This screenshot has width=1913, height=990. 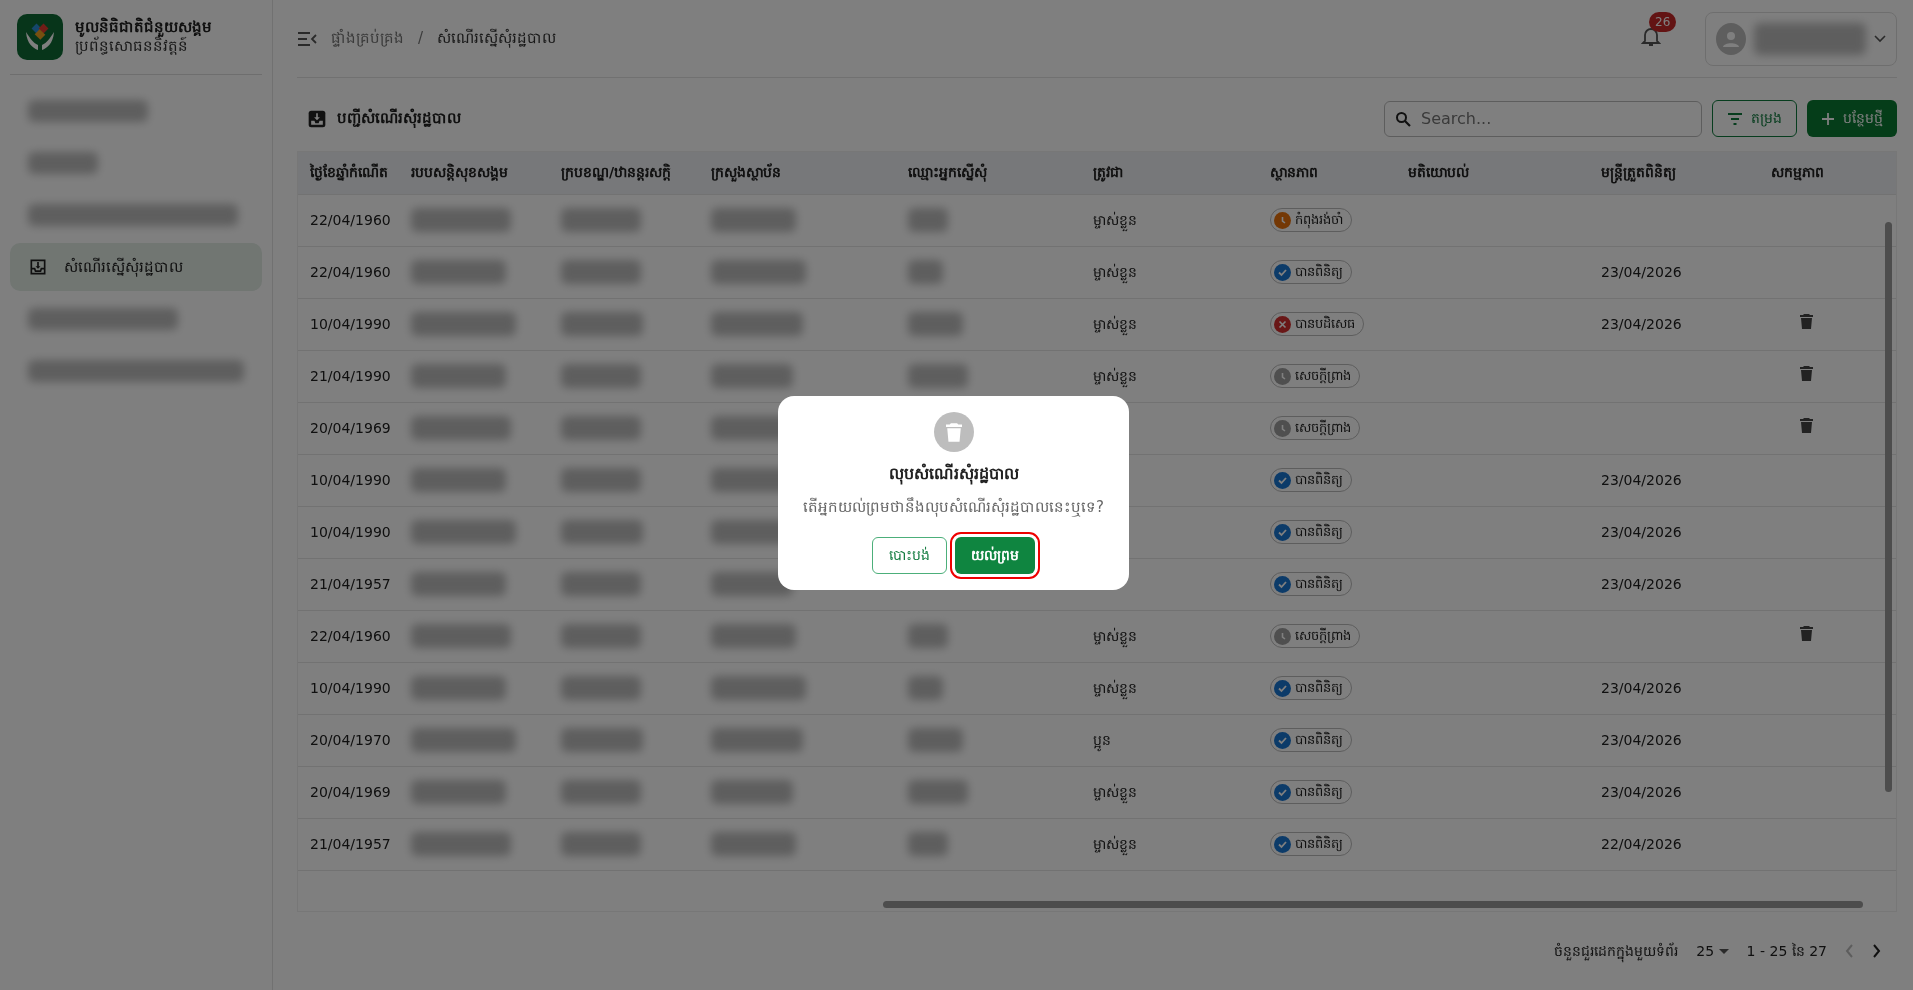 I want to click on column-header: ស្ថានភាព, so click(x=1294, y=173).